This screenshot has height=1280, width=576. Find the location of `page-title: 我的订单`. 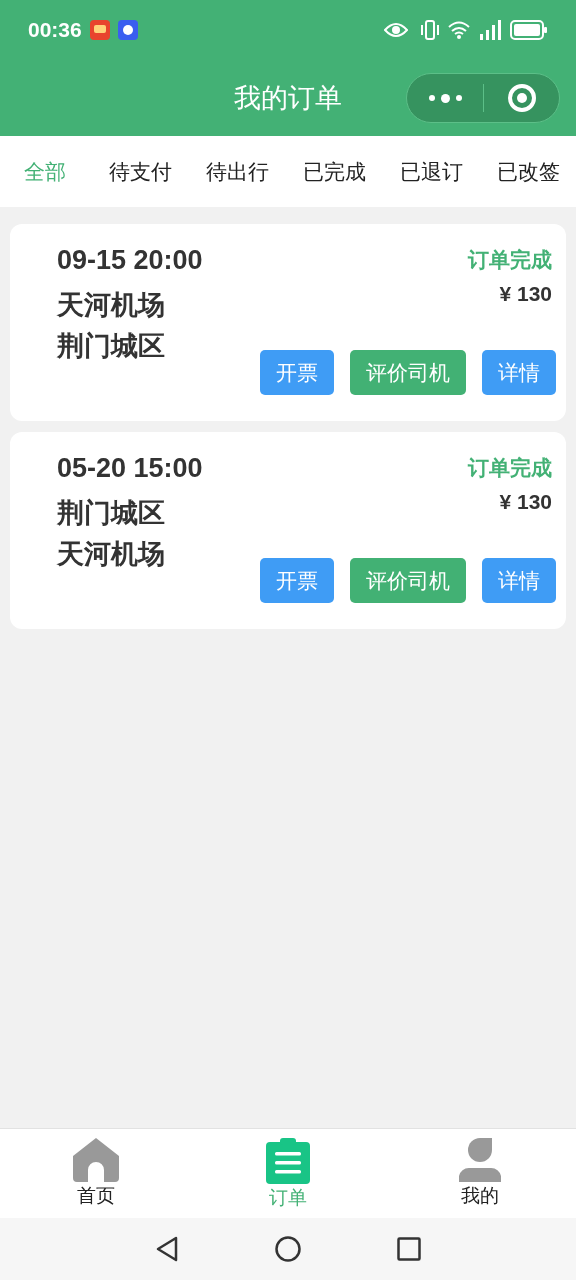

page-title: 我的订单 is located at coordinates (288, 98).